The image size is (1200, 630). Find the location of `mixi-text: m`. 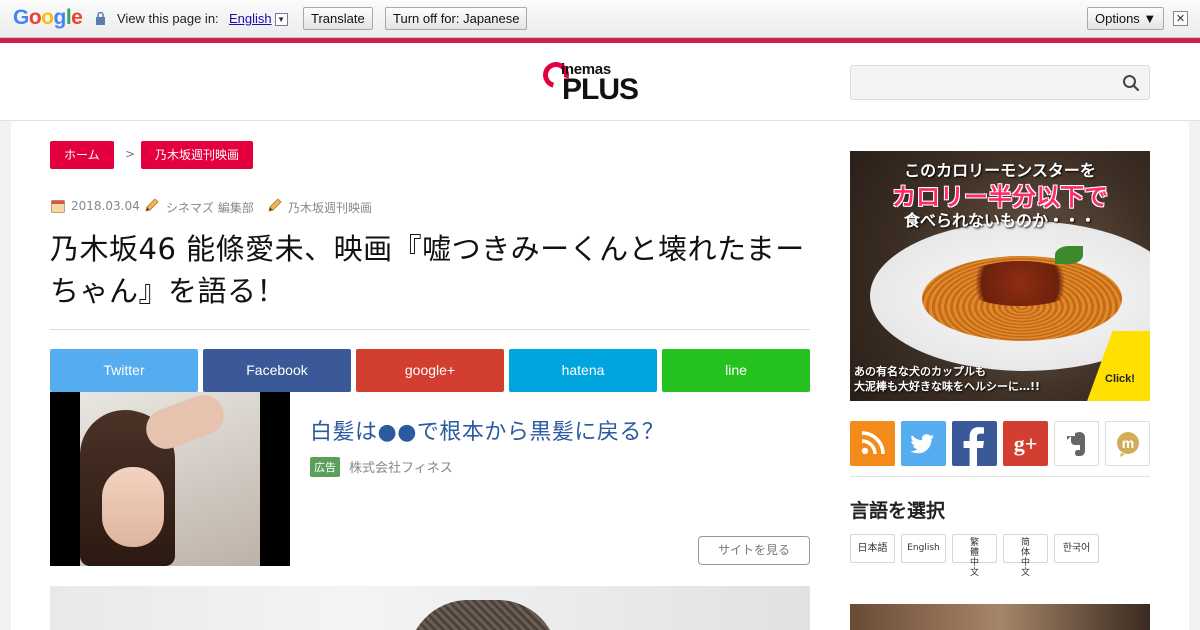

mixi-text: m is located at coordinates (1128, 443).